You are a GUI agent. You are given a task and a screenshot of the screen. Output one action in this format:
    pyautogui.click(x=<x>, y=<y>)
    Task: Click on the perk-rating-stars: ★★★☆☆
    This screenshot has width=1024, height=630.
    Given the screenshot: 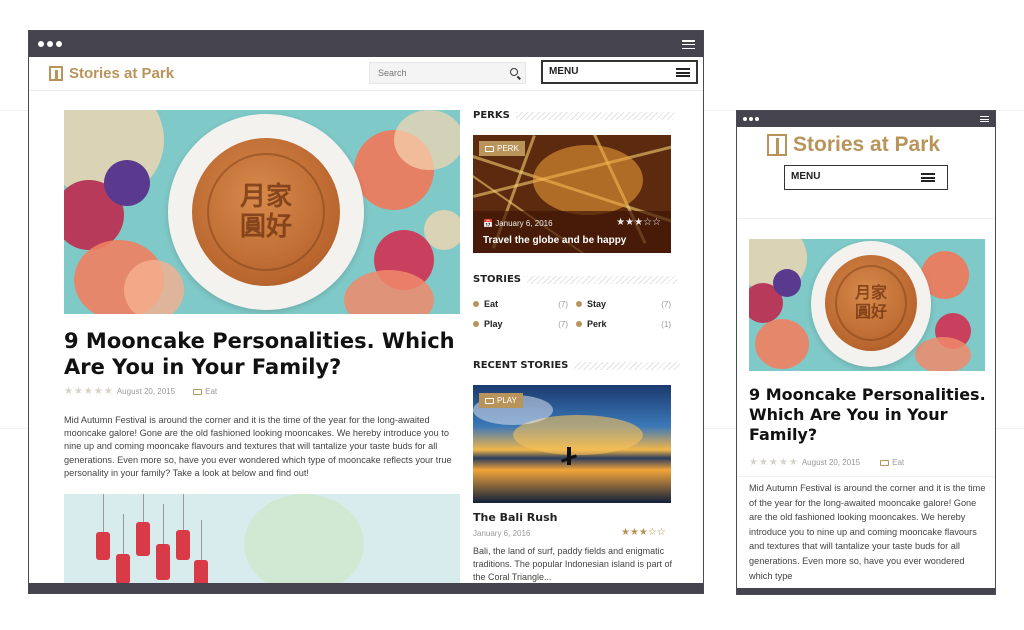 What is the action you would take?
    pyautogui.click(x=638, y=222)
    